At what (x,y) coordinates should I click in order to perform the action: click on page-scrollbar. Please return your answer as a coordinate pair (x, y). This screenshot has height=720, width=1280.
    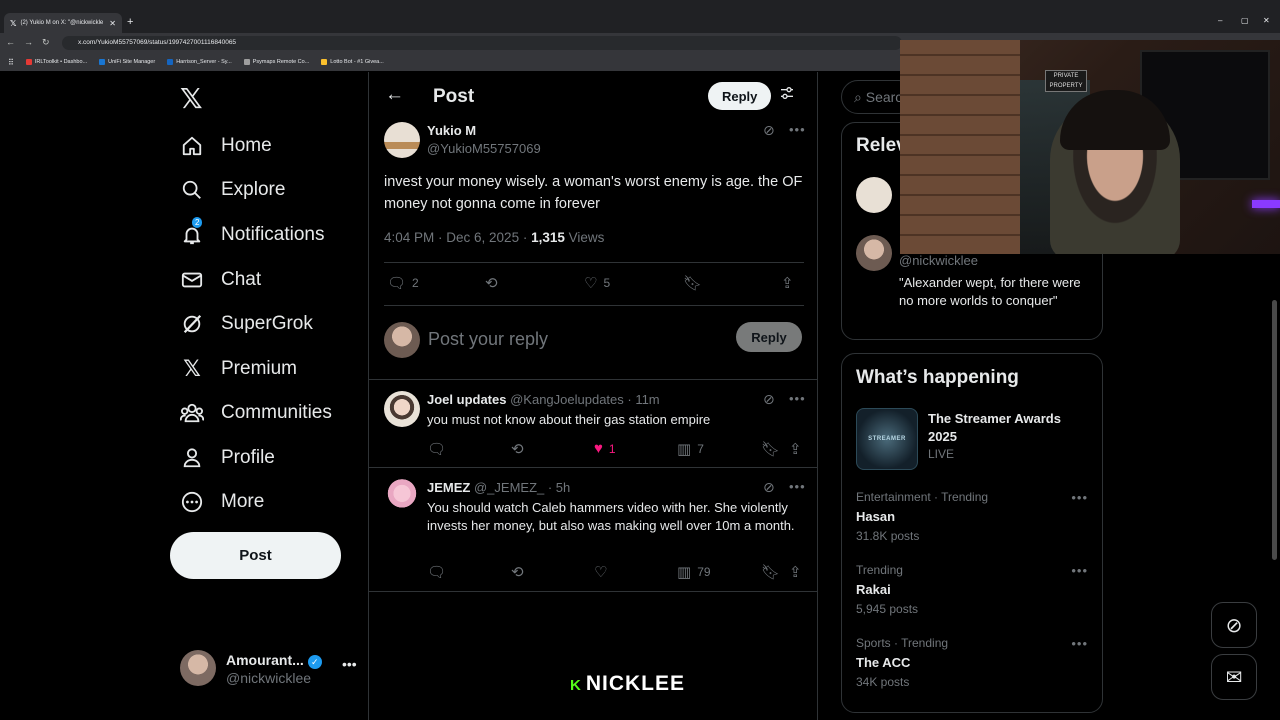
    Looking at the image, I should click on (1274, 430).